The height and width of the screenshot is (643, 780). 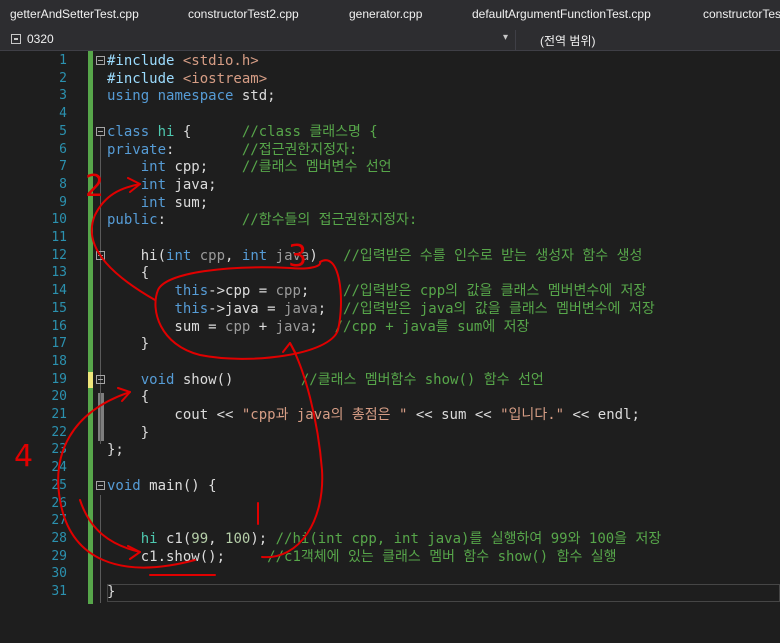 I want to click on code-token: c1.show();, so click(x=187, y=556).